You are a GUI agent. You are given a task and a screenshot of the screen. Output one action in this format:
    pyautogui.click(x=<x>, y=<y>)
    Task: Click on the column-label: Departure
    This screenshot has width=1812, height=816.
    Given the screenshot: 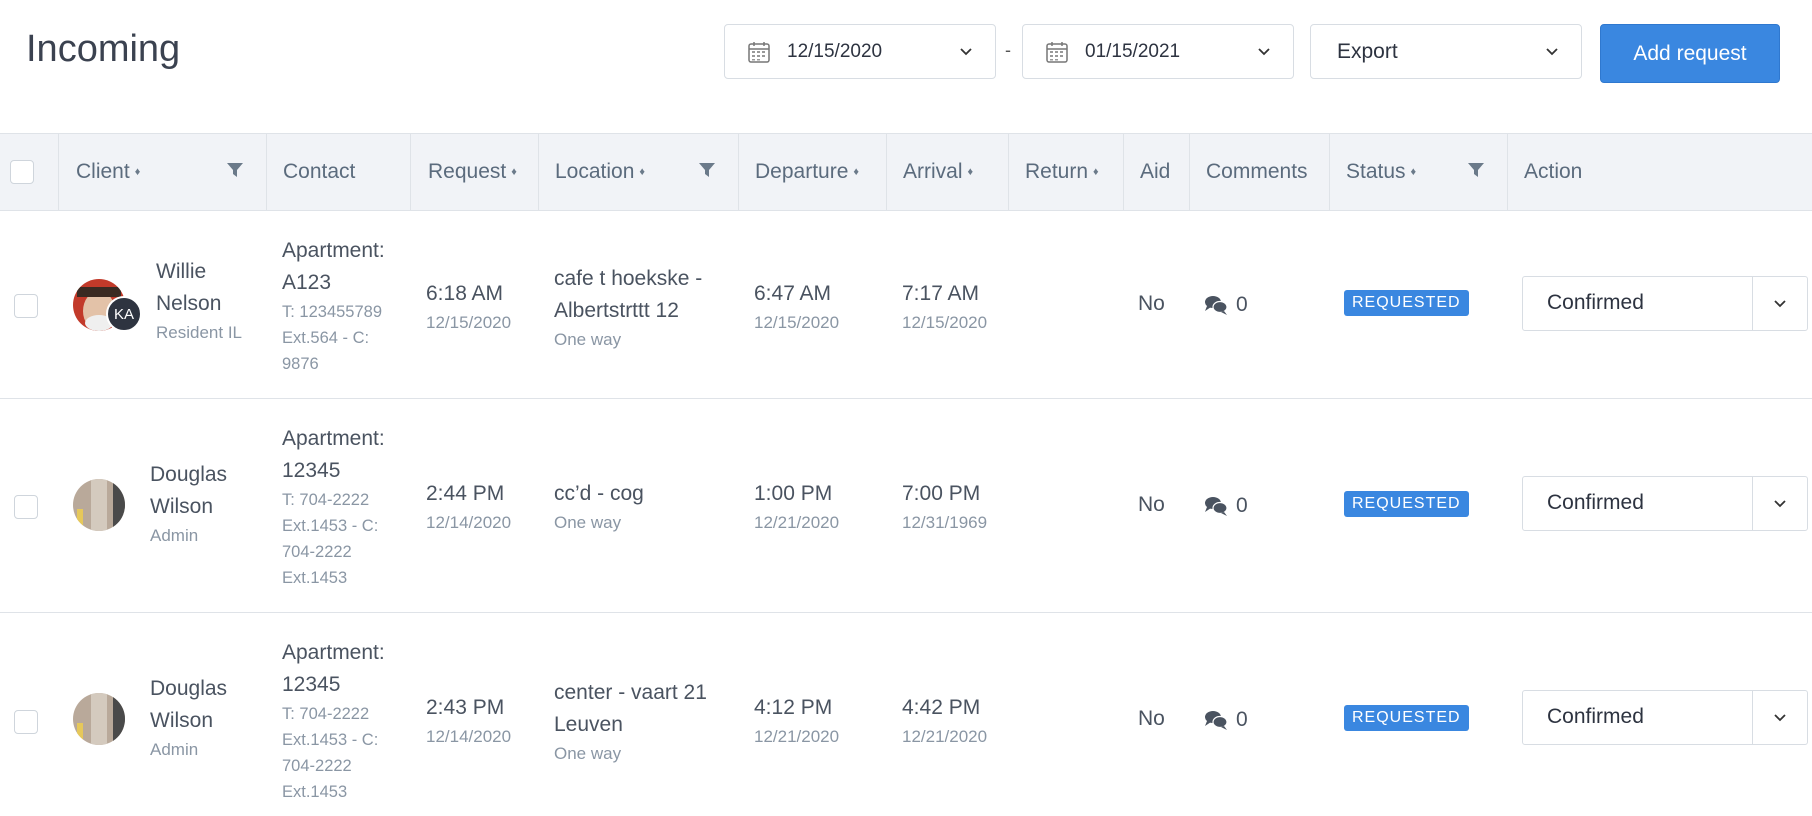 What is the action you would take?
    pyautogui.click(x=802, y=171)
    